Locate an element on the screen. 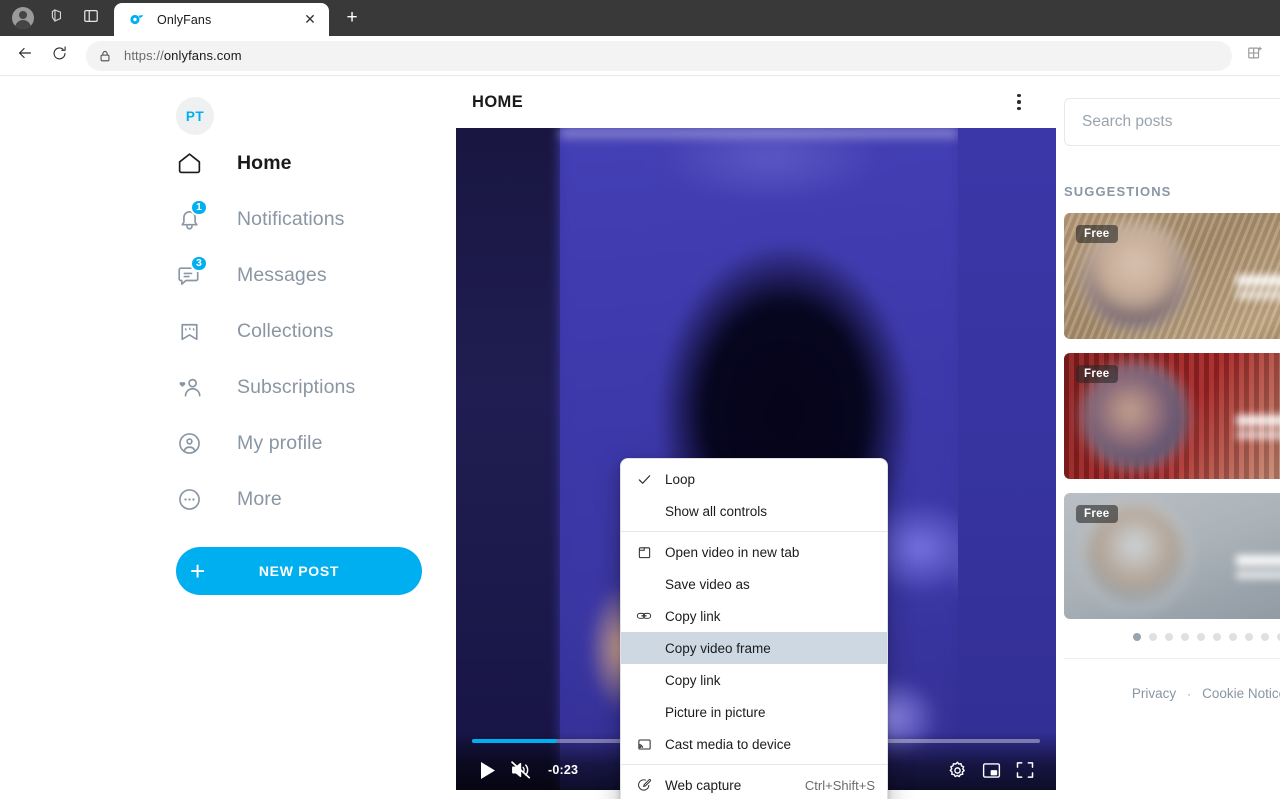  checkmark-icon is located at coordinates (644, 479).